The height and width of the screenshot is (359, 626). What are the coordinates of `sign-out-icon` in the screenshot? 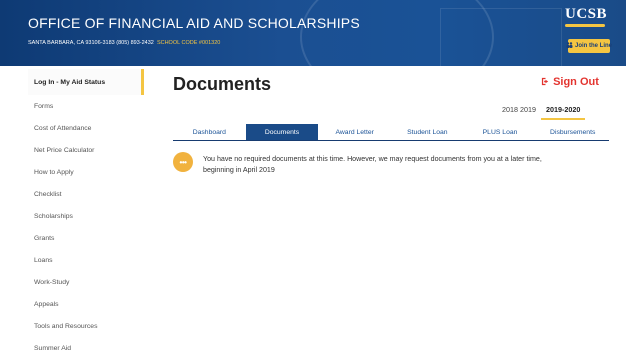 It's located at (547, 82).